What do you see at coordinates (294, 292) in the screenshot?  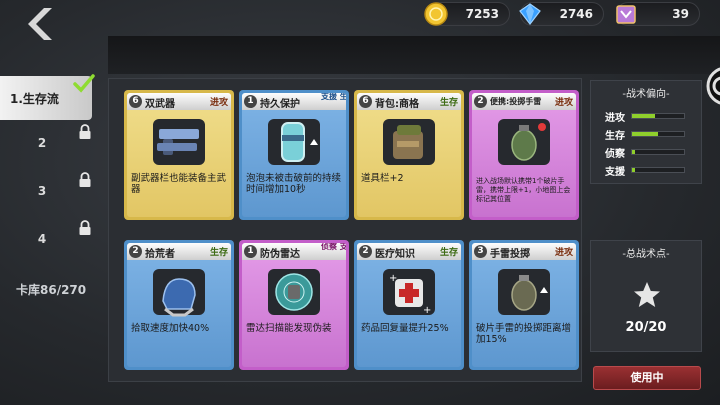 I see `radar-icon` at bounding box center [294, 292].